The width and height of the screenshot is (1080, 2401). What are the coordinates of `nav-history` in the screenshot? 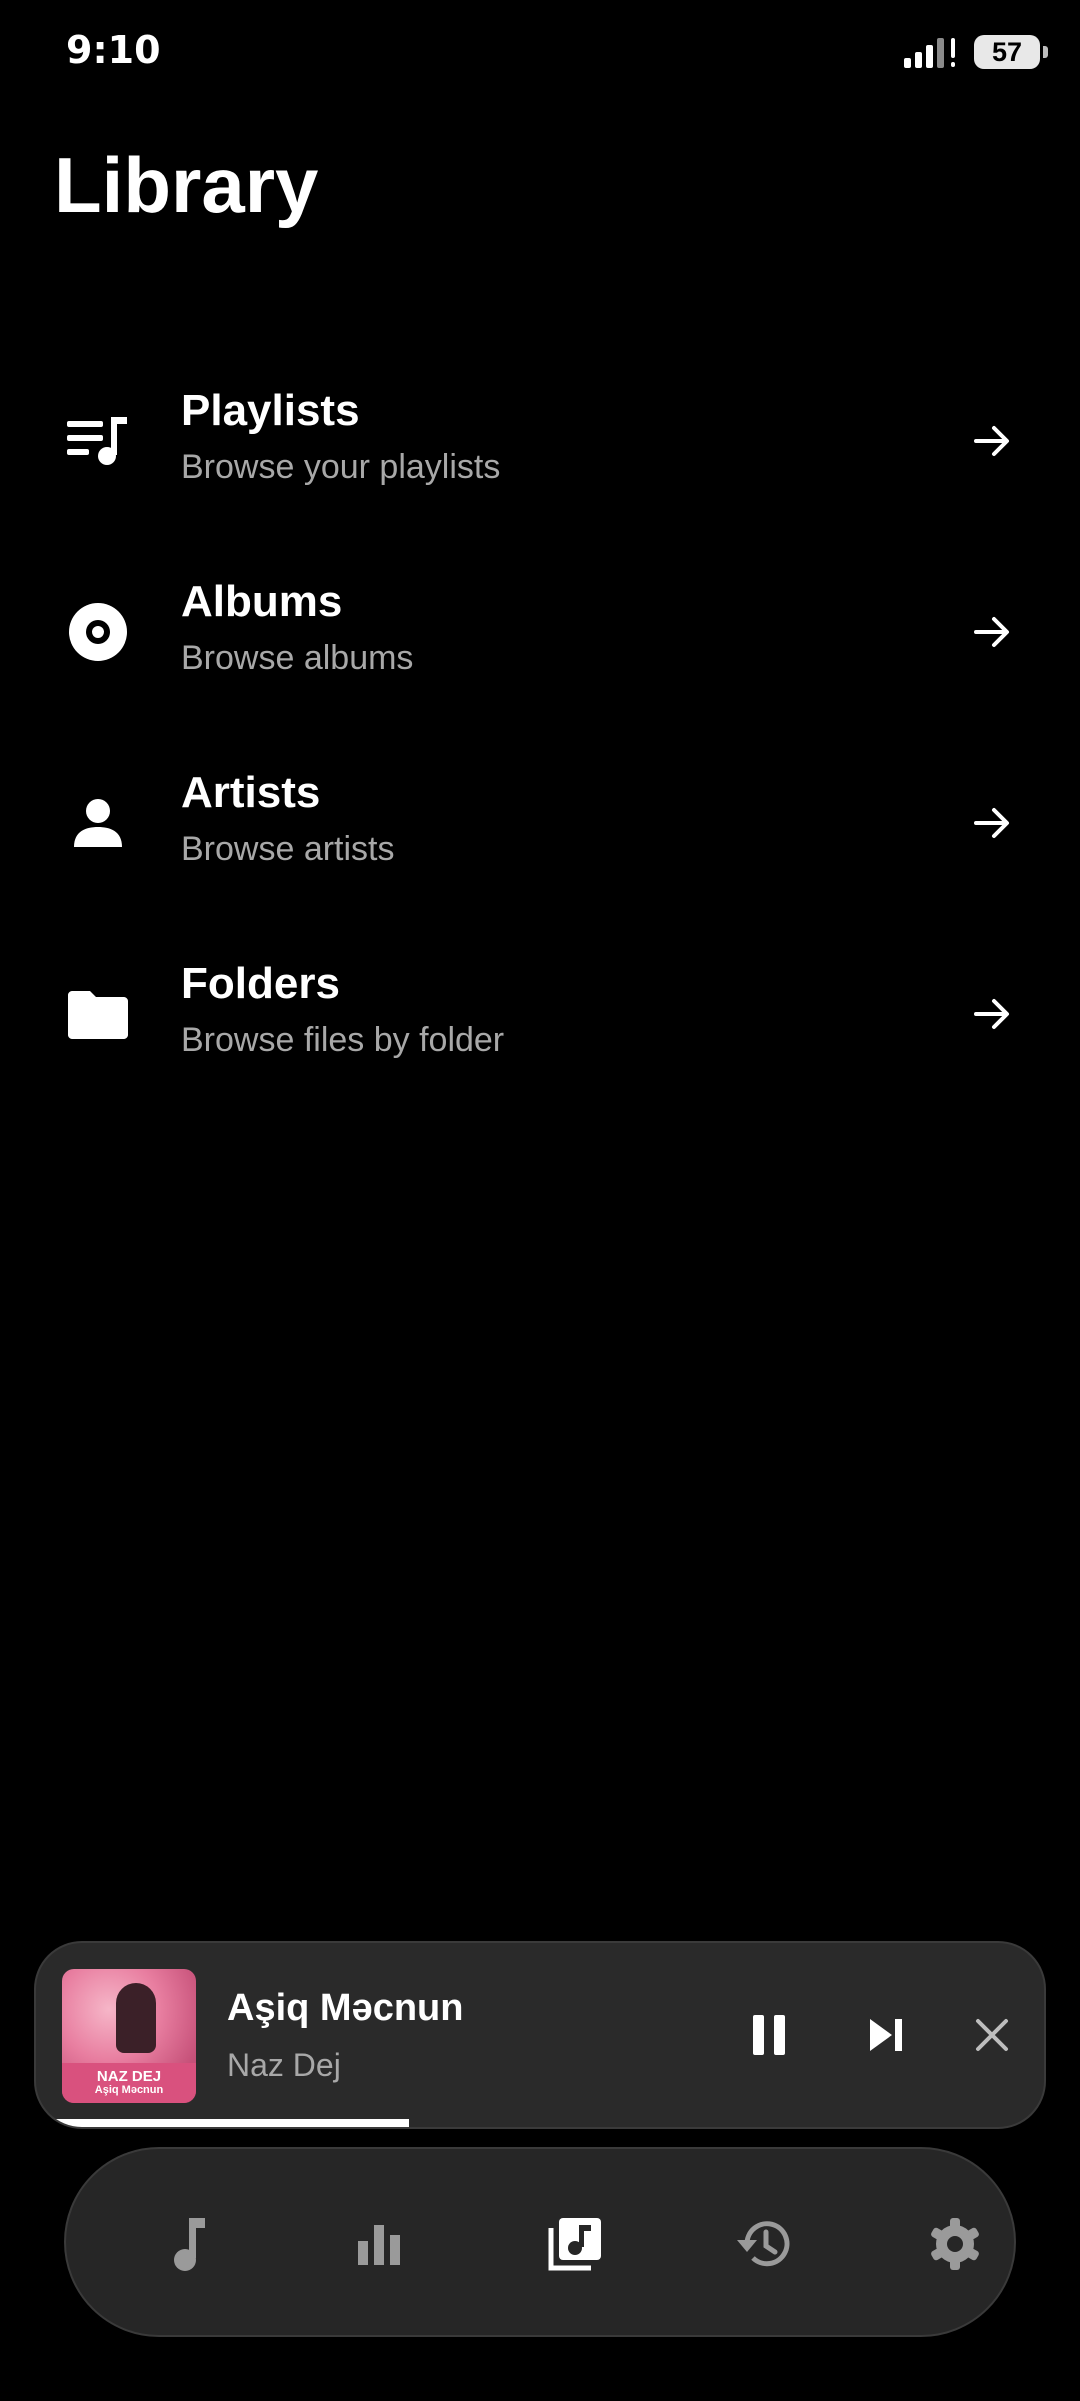 It's located at (763, 2244).